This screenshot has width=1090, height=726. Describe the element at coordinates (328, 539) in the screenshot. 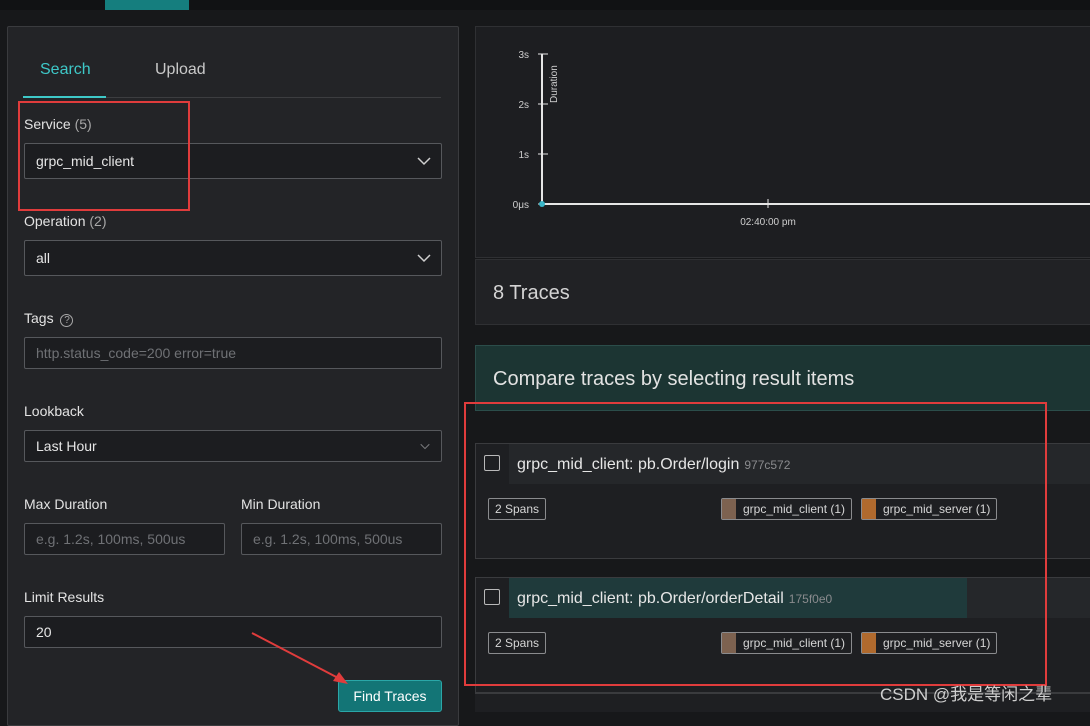

I see `min-duration-placeholder: e.g. 1.2s, 100ms, 500us` at that location.